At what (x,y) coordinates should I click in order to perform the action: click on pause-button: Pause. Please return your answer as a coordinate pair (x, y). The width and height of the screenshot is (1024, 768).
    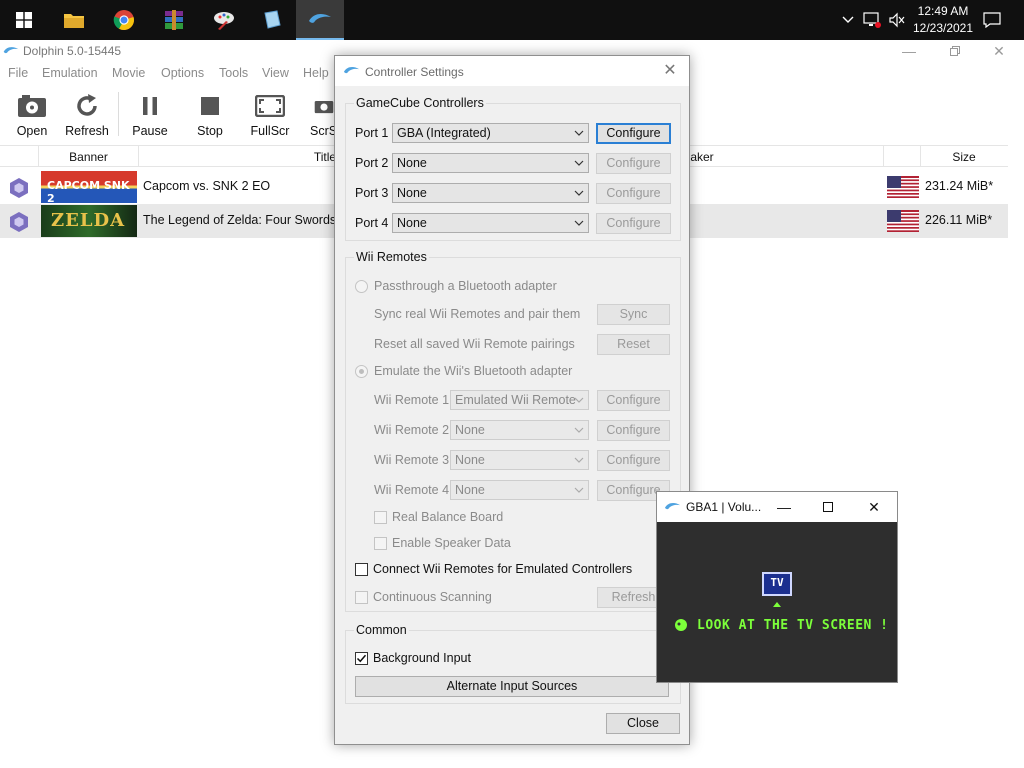
    Looking at the image, I should click on (150, 114).